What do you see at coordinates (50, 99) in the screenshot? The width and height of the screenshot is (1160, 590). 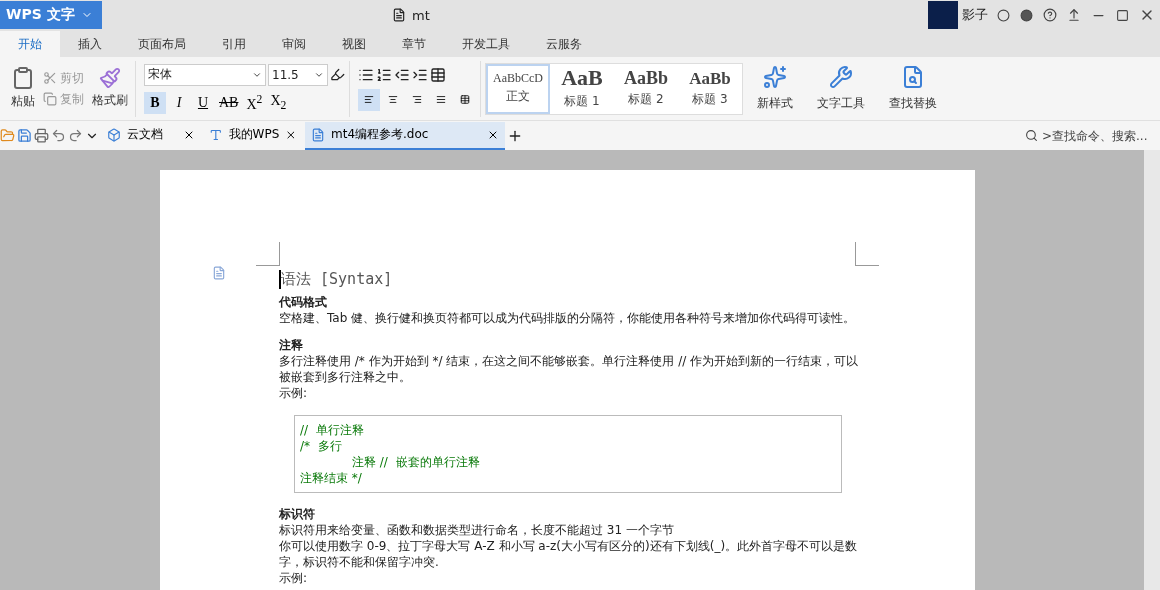 I see `copy-icon` at bounding box center [50, 99].